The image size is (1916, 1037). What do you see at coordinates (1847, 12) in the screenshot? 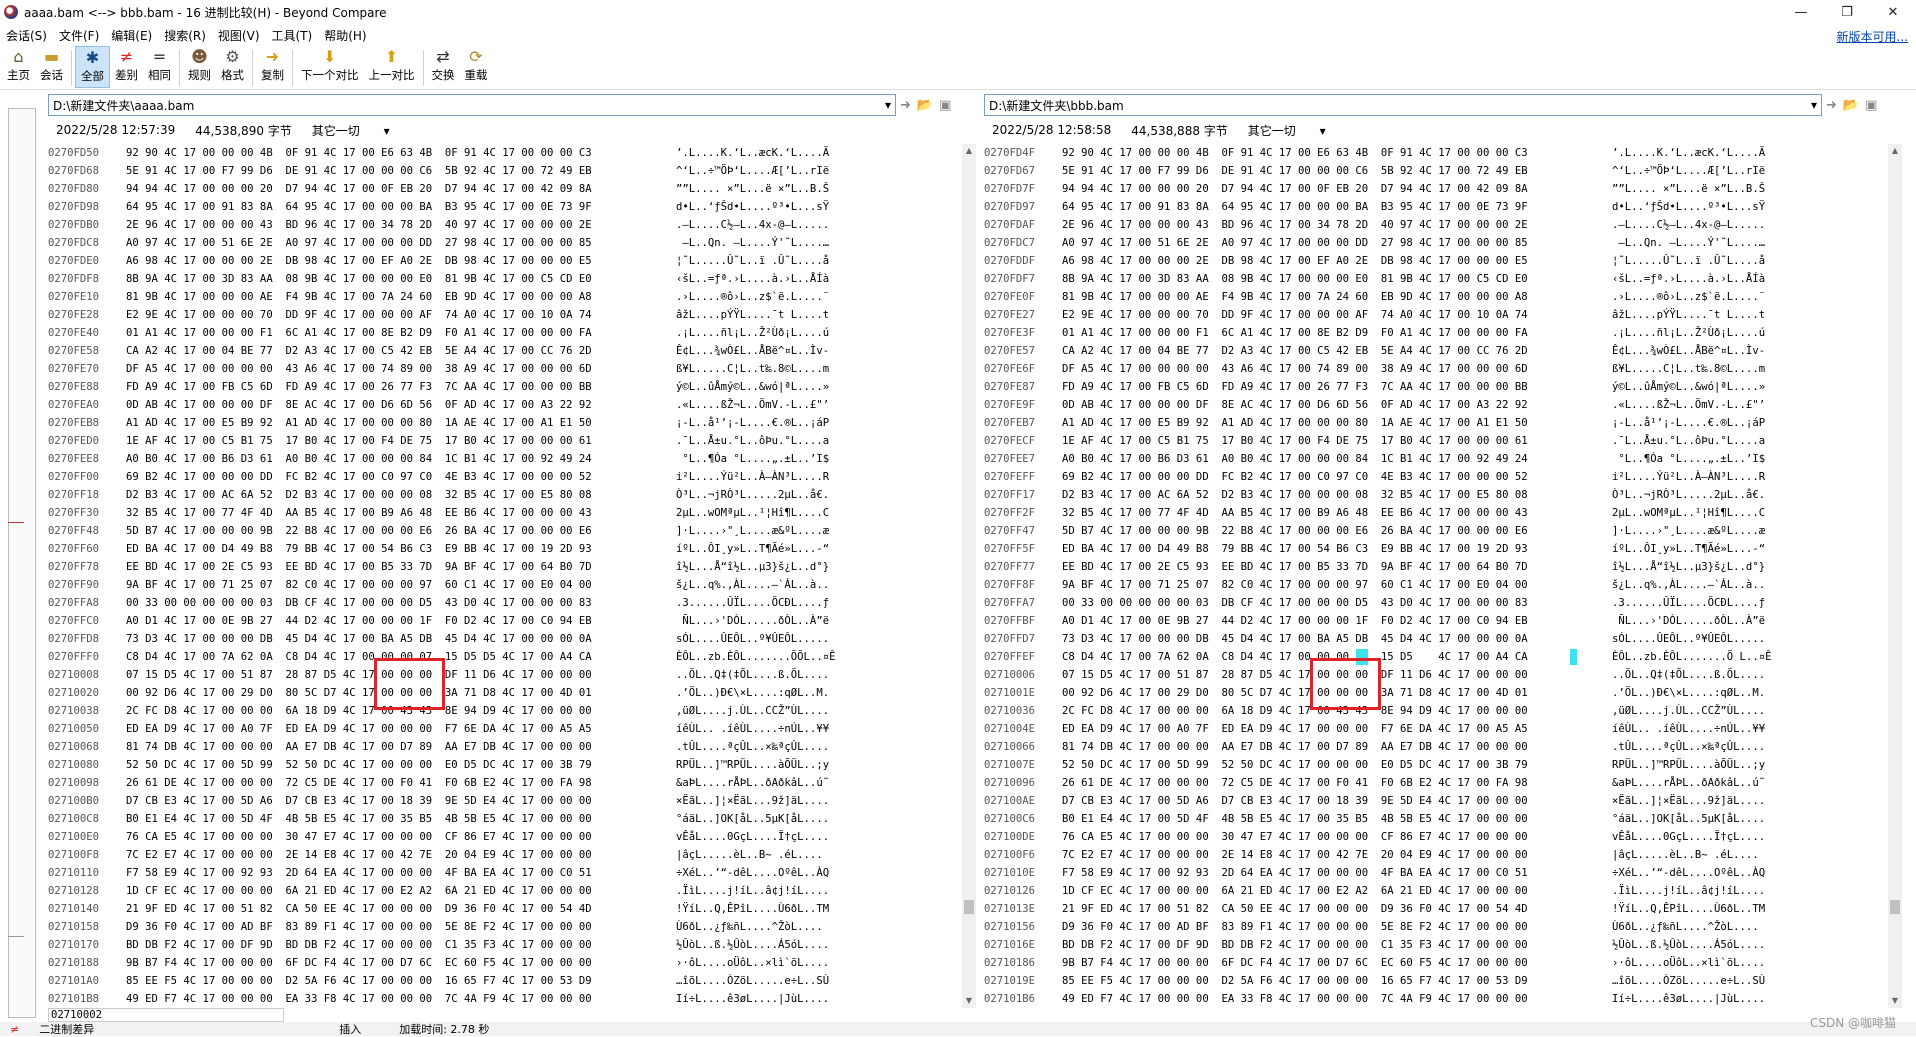
I see `maximize-button: ❐` at bounding box center [1847, 12].